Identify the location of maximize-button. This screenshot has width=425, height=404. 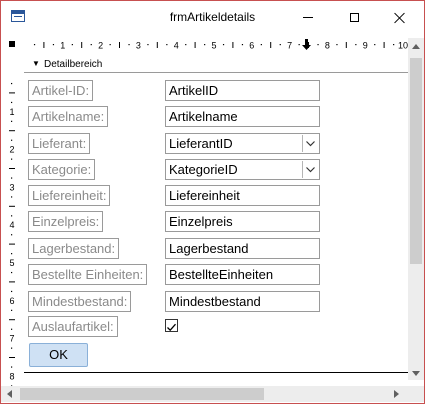
(354, 17).